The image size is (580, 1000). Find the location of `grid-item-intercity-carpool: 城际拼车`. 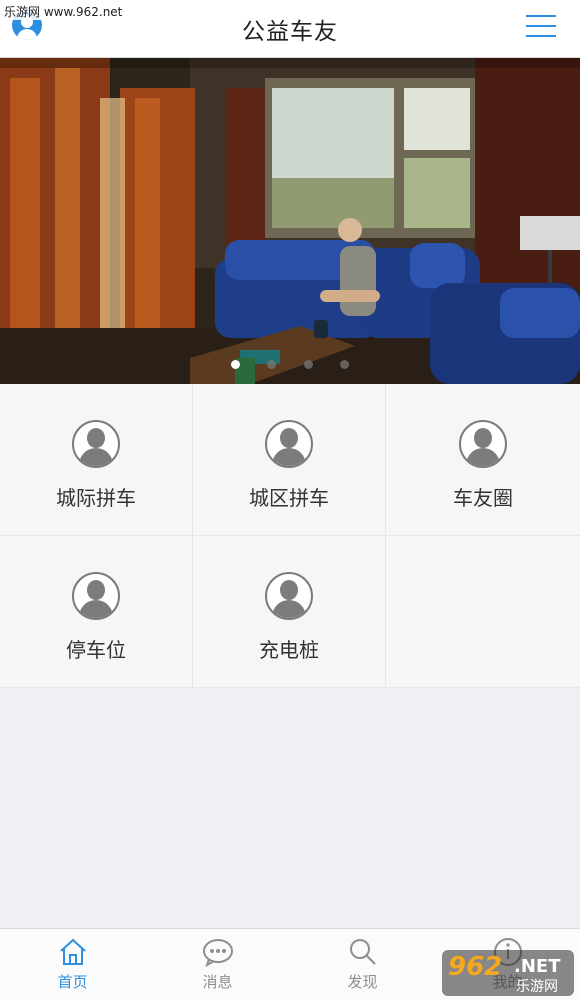

grid-item-intercity-carpool: 城际拼车 is located at coordinates (96, 460).